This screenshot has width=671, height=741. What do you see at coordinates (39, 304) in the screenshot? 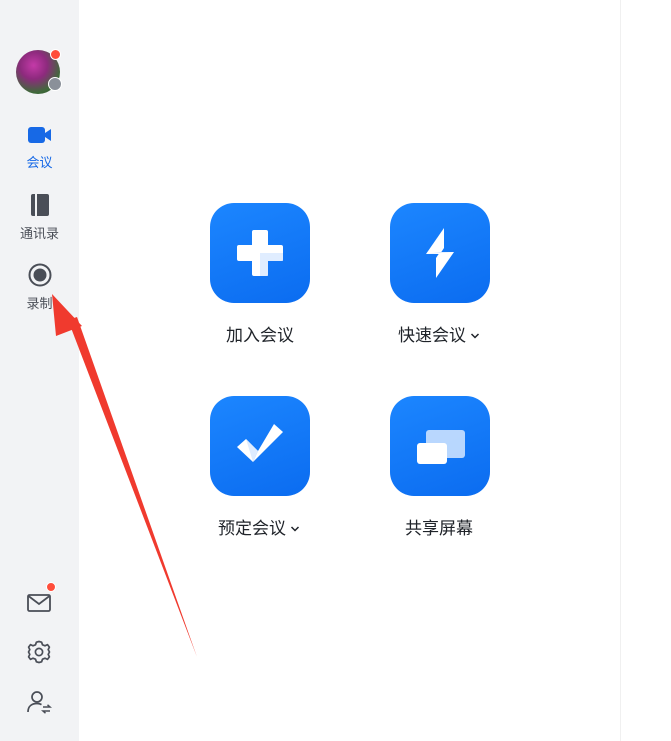
I see `sidebar-item-label: 录制` at bounding box center [39, 304].